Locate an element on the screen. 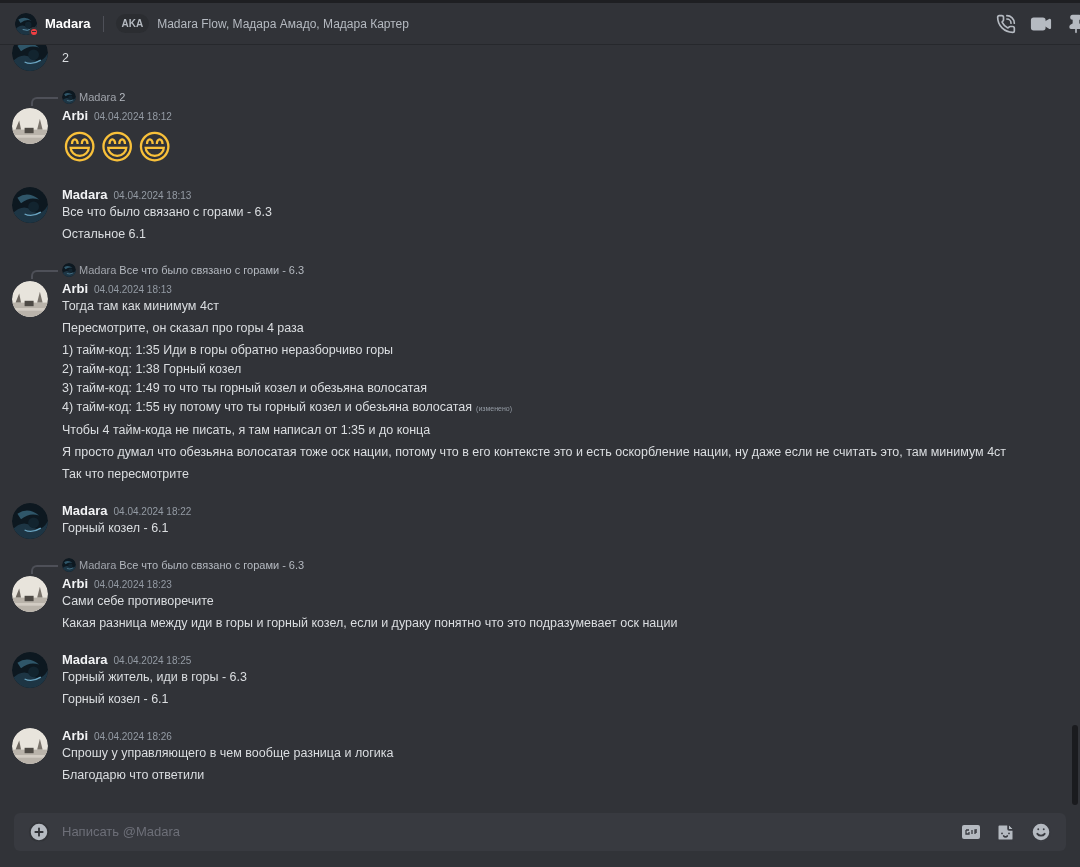 The image size is (1080, 867). add-icon is located at coordinates (39, 832).